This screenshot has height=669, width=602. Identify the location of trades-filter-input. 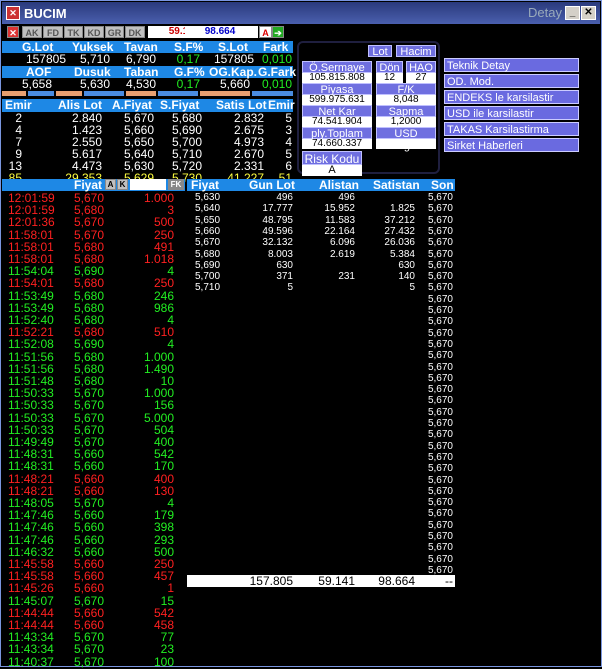
(148, 184).